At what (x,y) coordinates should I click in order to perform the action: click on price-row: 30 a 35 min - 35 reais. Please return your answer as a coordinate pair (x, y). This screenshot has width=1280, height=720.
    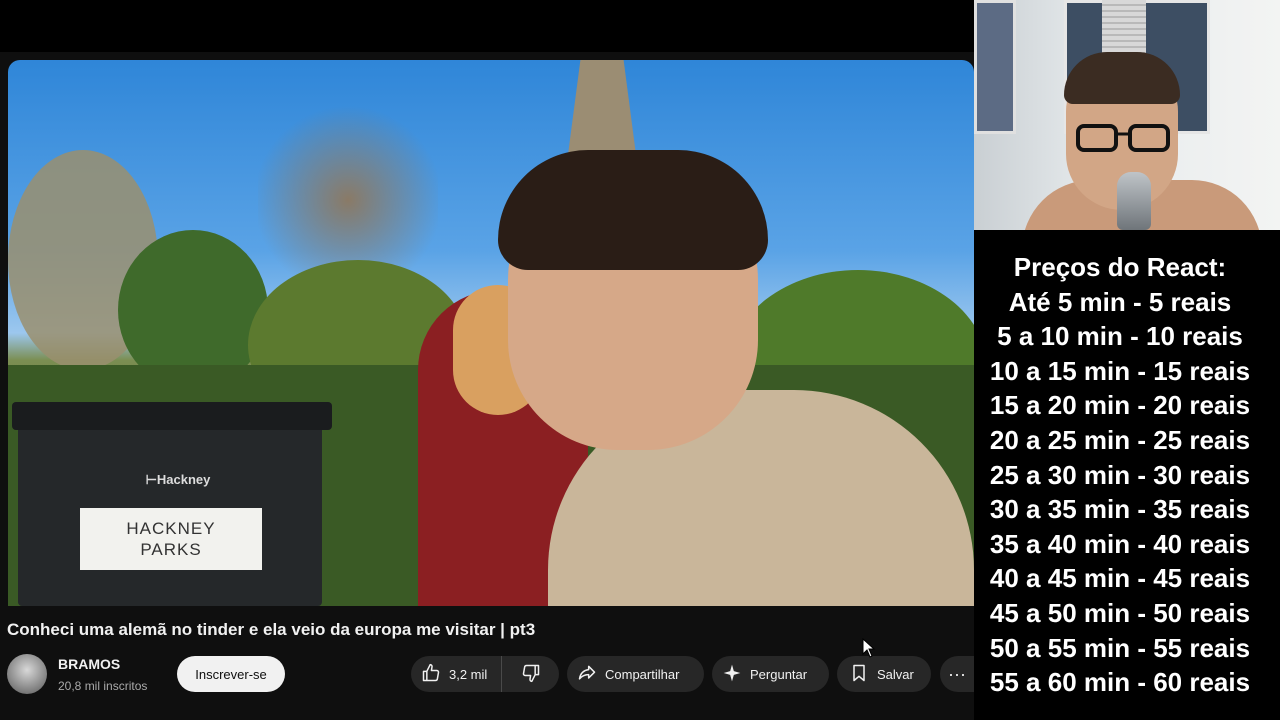
    Looking at the image, I should click on (1120, 509).